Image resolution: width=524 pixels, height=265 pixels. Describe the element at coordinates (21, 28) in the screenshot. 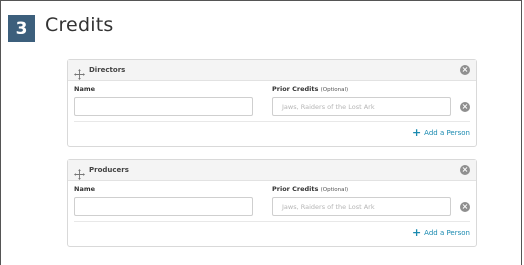

I see `step-number-badge: 3` at that location.